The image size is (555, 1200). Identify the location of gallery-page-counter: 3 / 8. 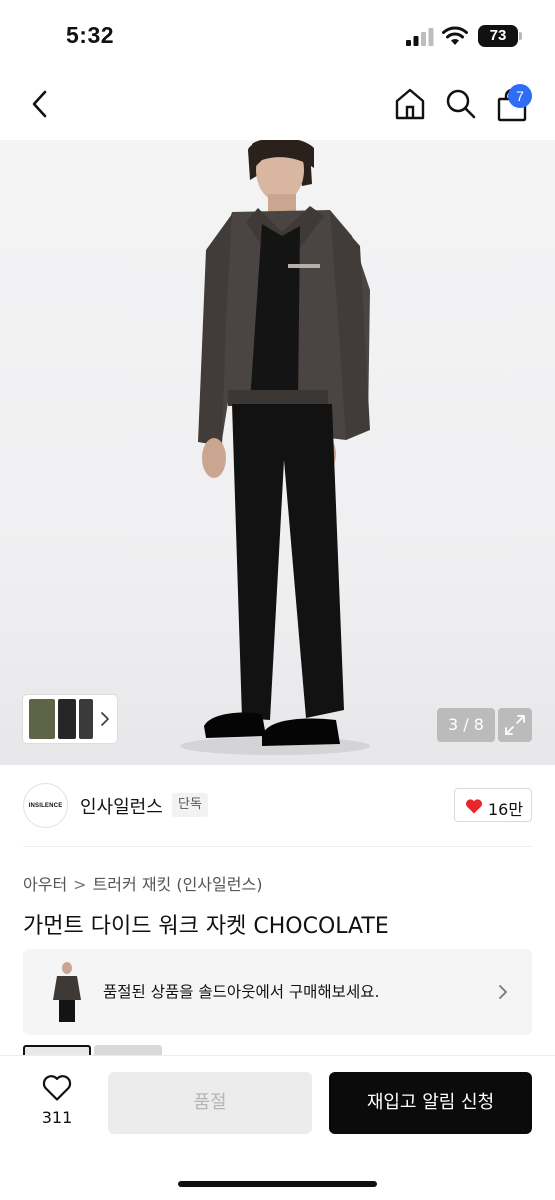
(466, 725).